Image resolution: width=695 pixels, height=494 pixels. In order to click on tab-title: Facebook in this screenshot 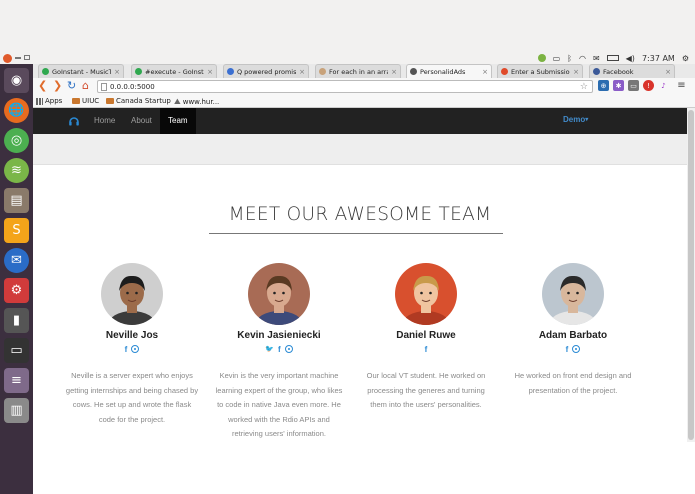, I will do `click(618, 71)`.